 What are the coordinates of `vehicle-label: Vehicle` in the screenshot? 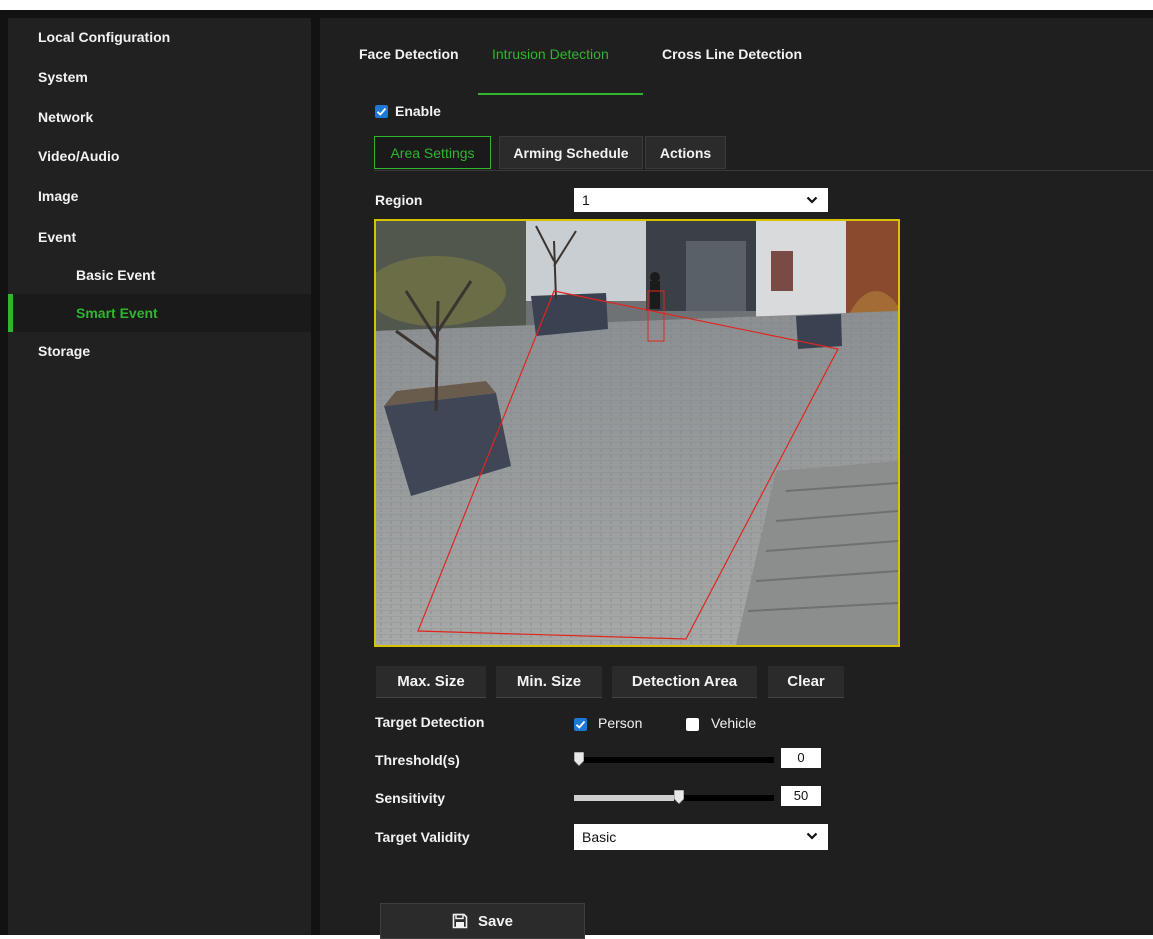 It's located at (734, 723).